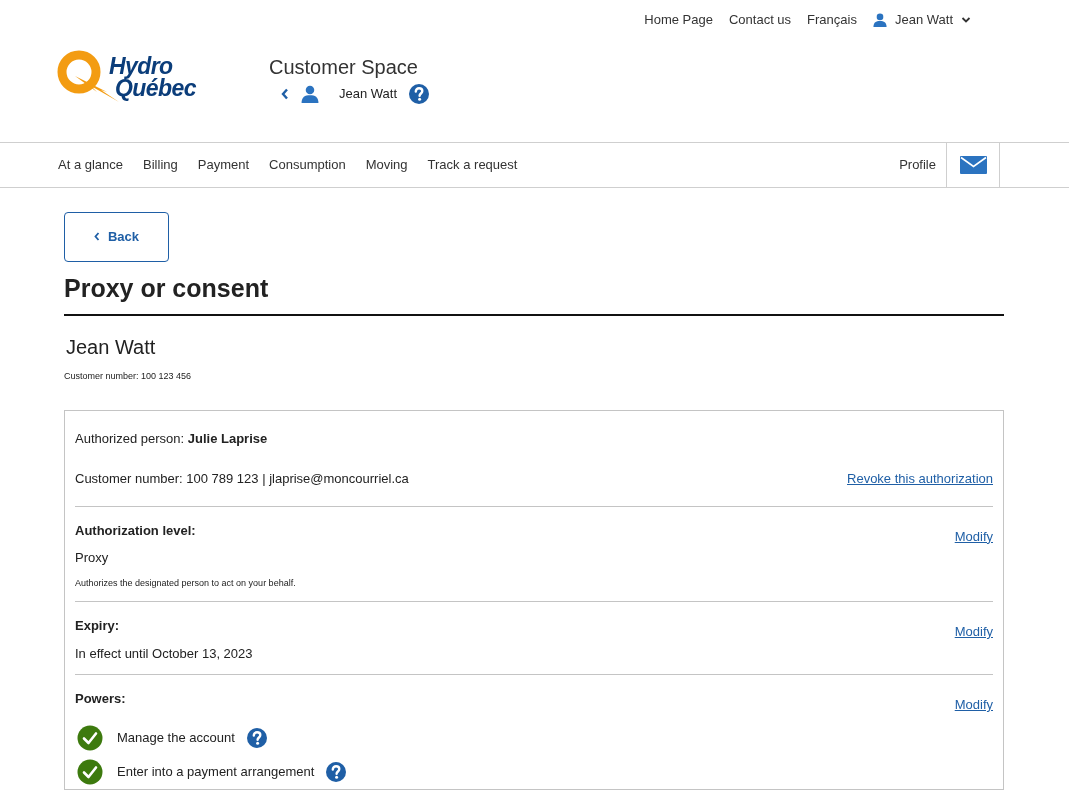 This screenshot has height=802, width=1069. What do you see at coordinates (973, 164) in the screenshot?
I see `mail-icon` at bounding box center [973, 164].